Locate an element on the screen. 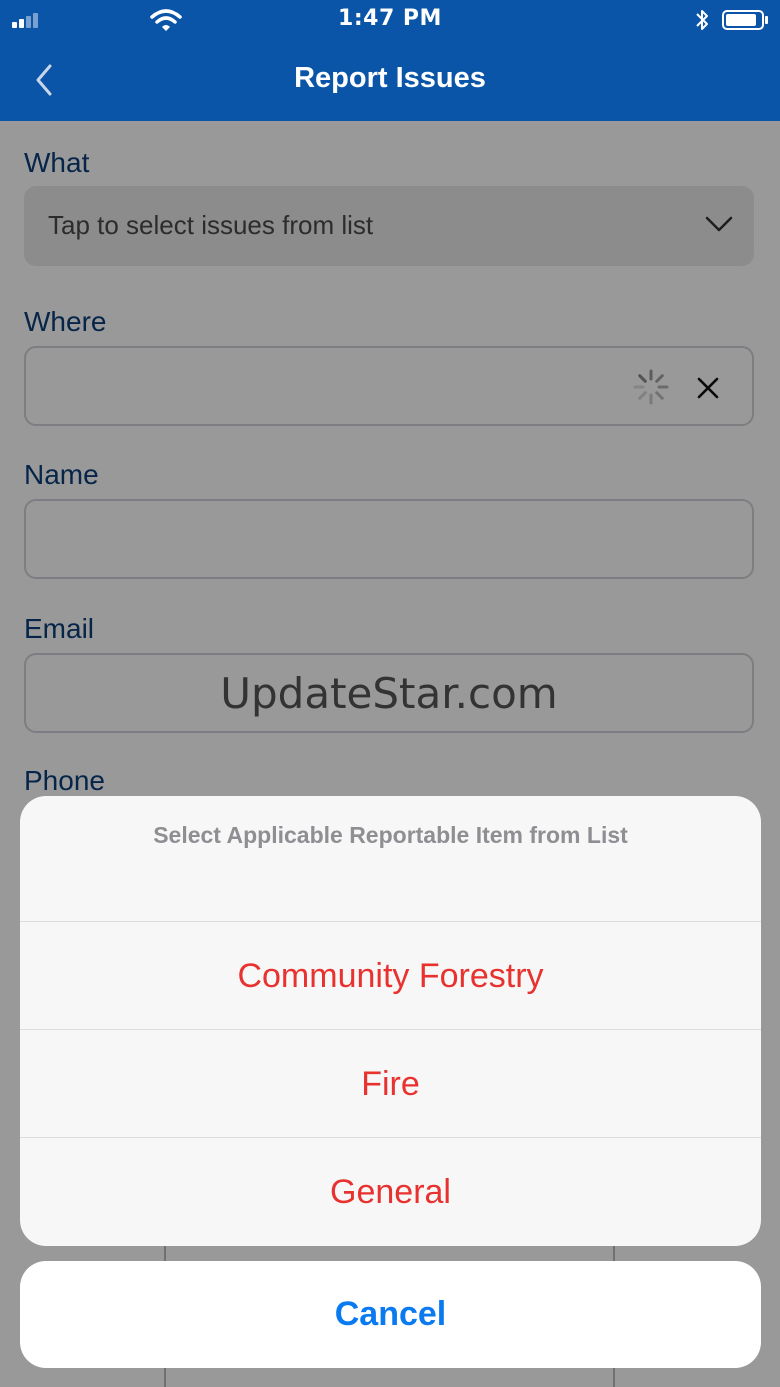  nav-bar: Report Issues is located at coordinates (390, 80).